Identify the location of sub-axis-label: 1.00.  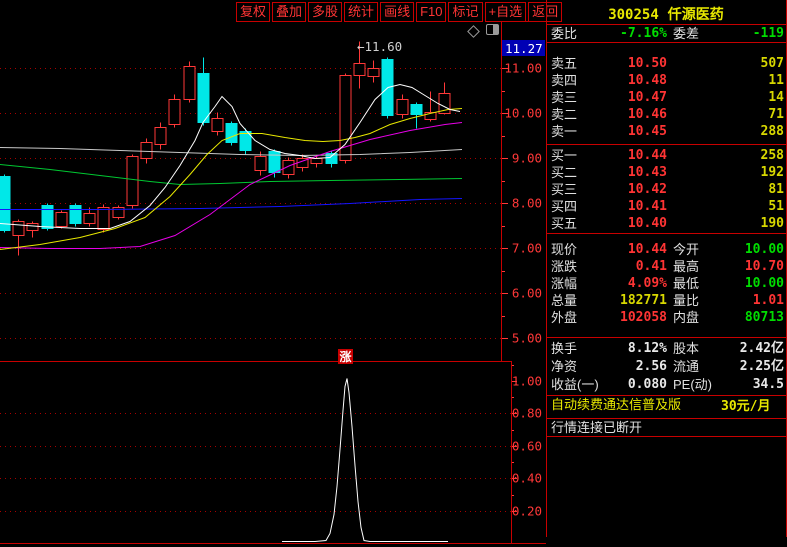
(527, 381).